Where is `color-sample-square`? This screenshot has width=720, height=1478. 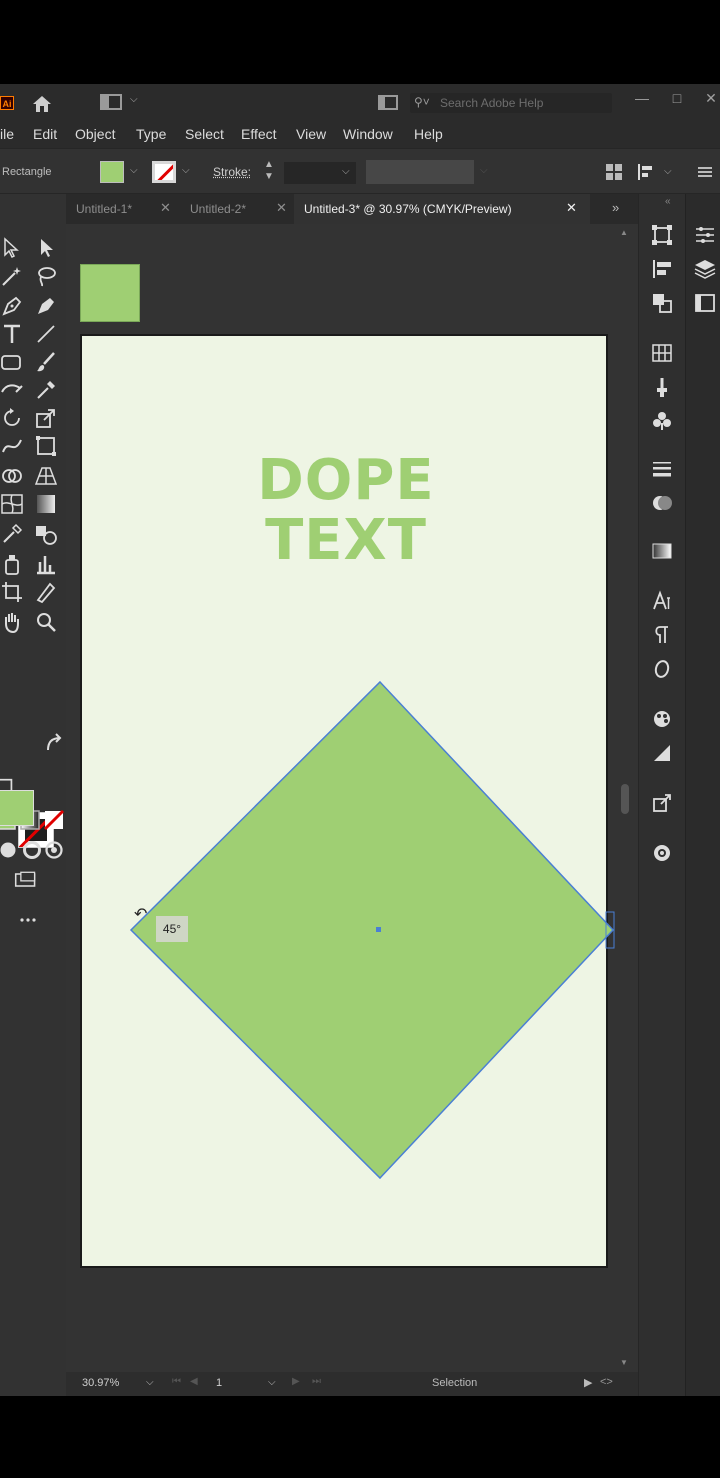 color-sample-square is located at coordinates (110, 293).